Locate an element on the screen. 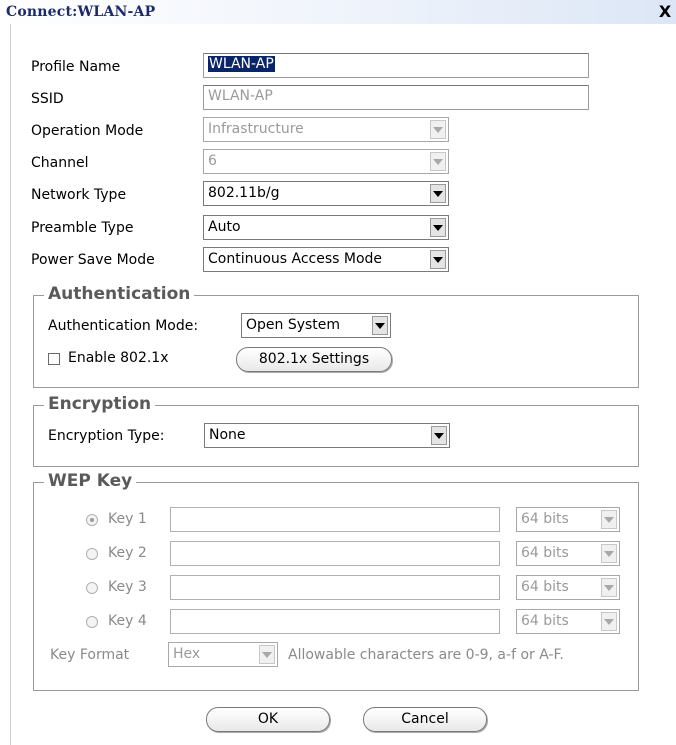  network-type-value: 802.11b/g is located at coordinates (244, 193).